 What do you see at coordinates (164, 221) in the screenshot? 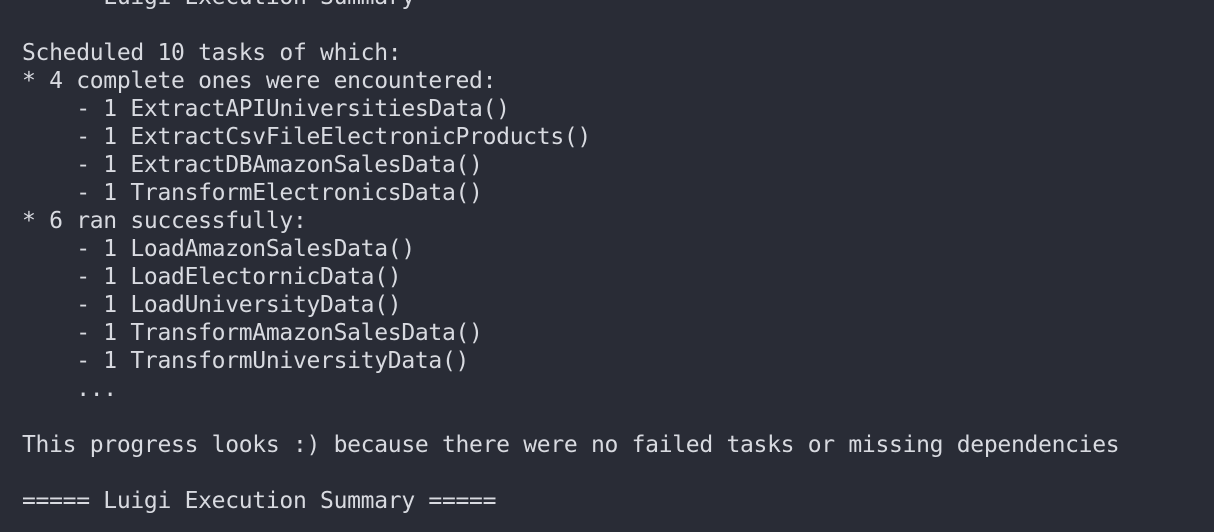
I see `successful-tasks-heading: * 6 ran successfully:` at bounding box center [164, 221].